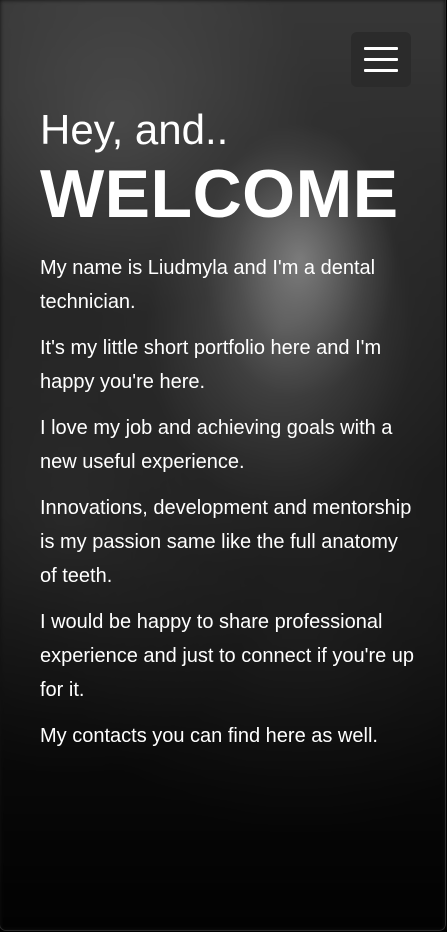 The height and width of the screenshot is (932, 447). What do you see at coordinates (209, 736) in the screenshot?
I see `intro-paragraph: My contacts you can find here as well.` at bounding box center [209, 736].